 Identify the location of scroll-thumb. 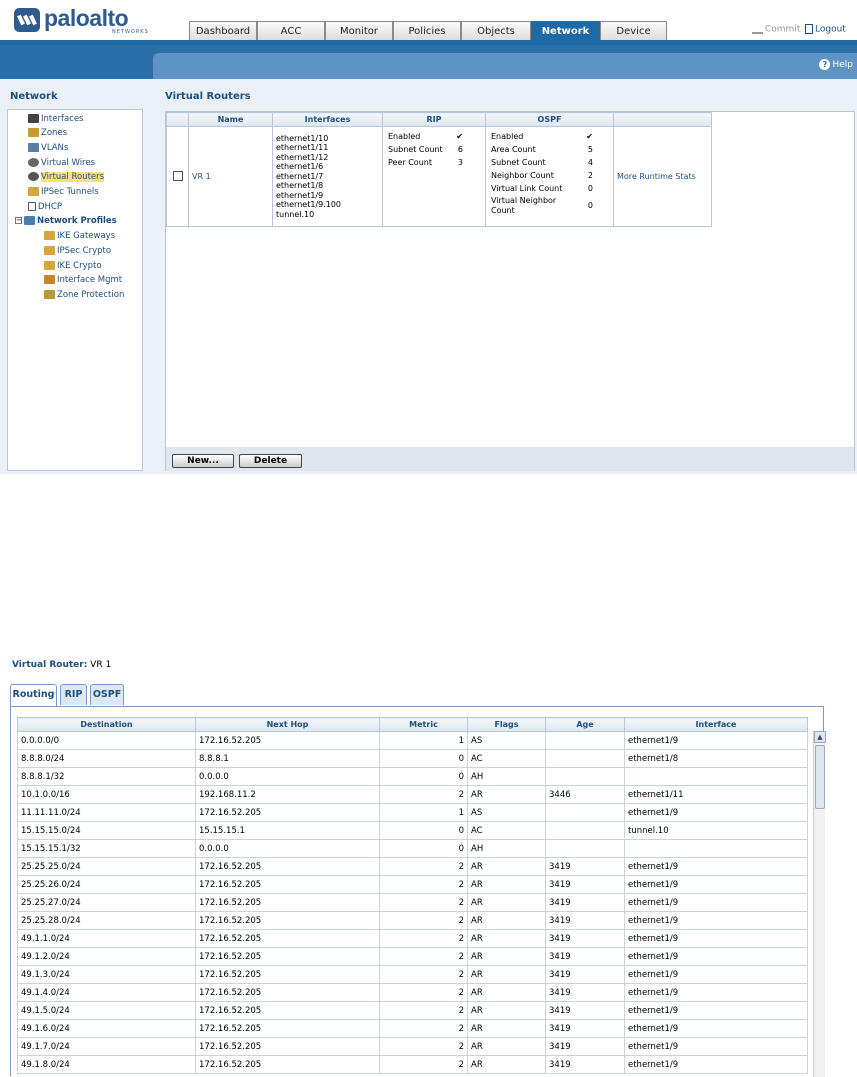
(820, 777).